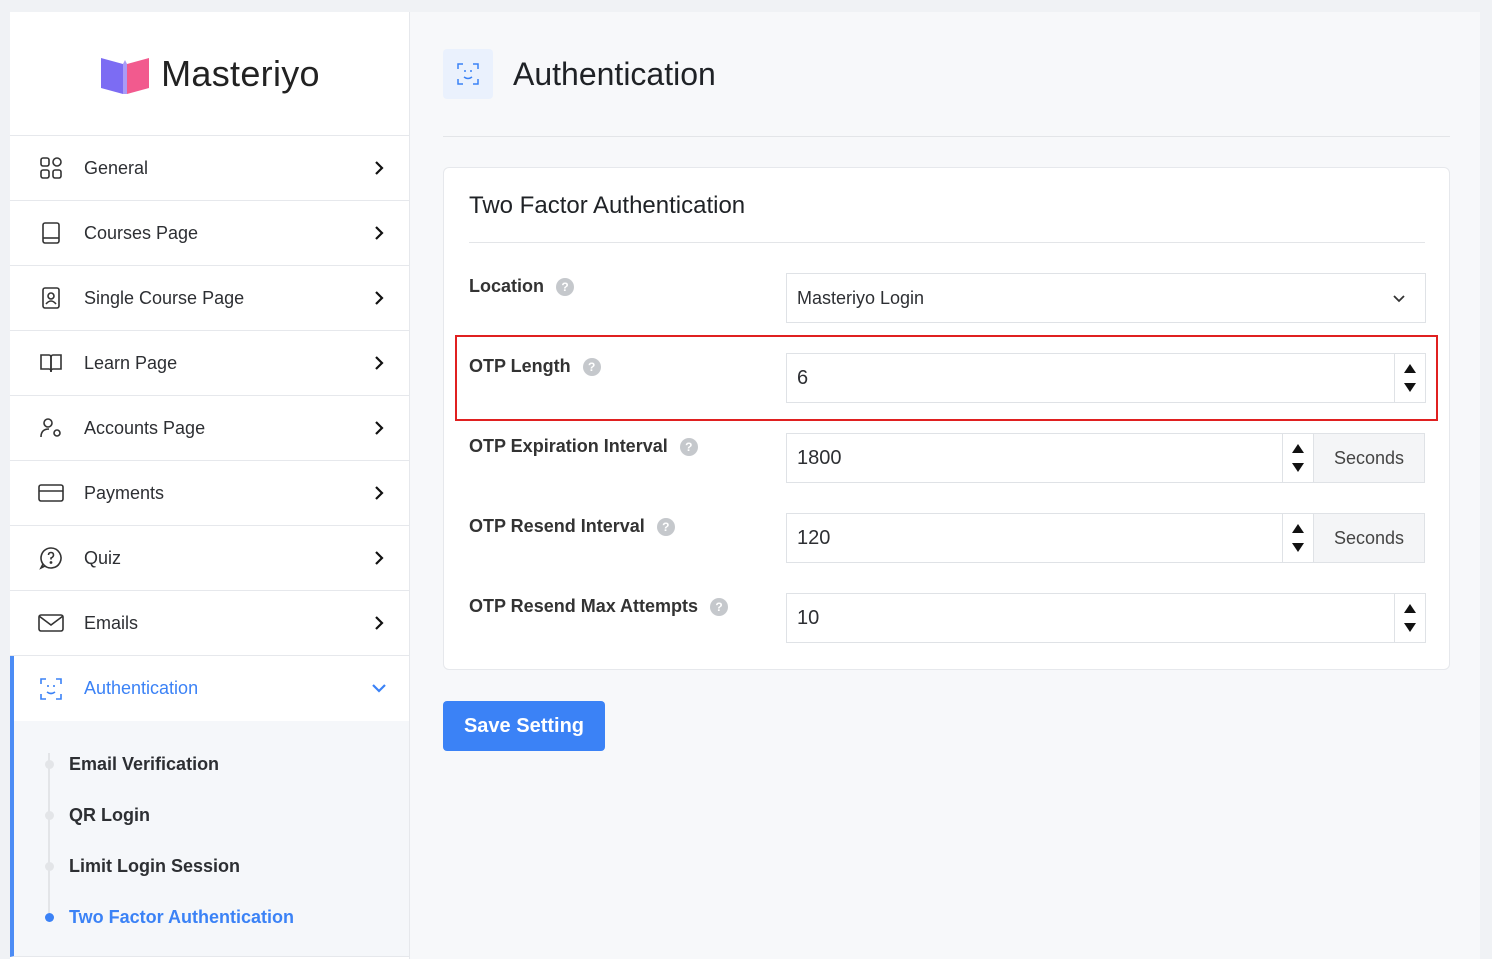 This screenshot has width=1492, height=959. I want to click on brand-logo: Masteriyo, so click(209, 74).